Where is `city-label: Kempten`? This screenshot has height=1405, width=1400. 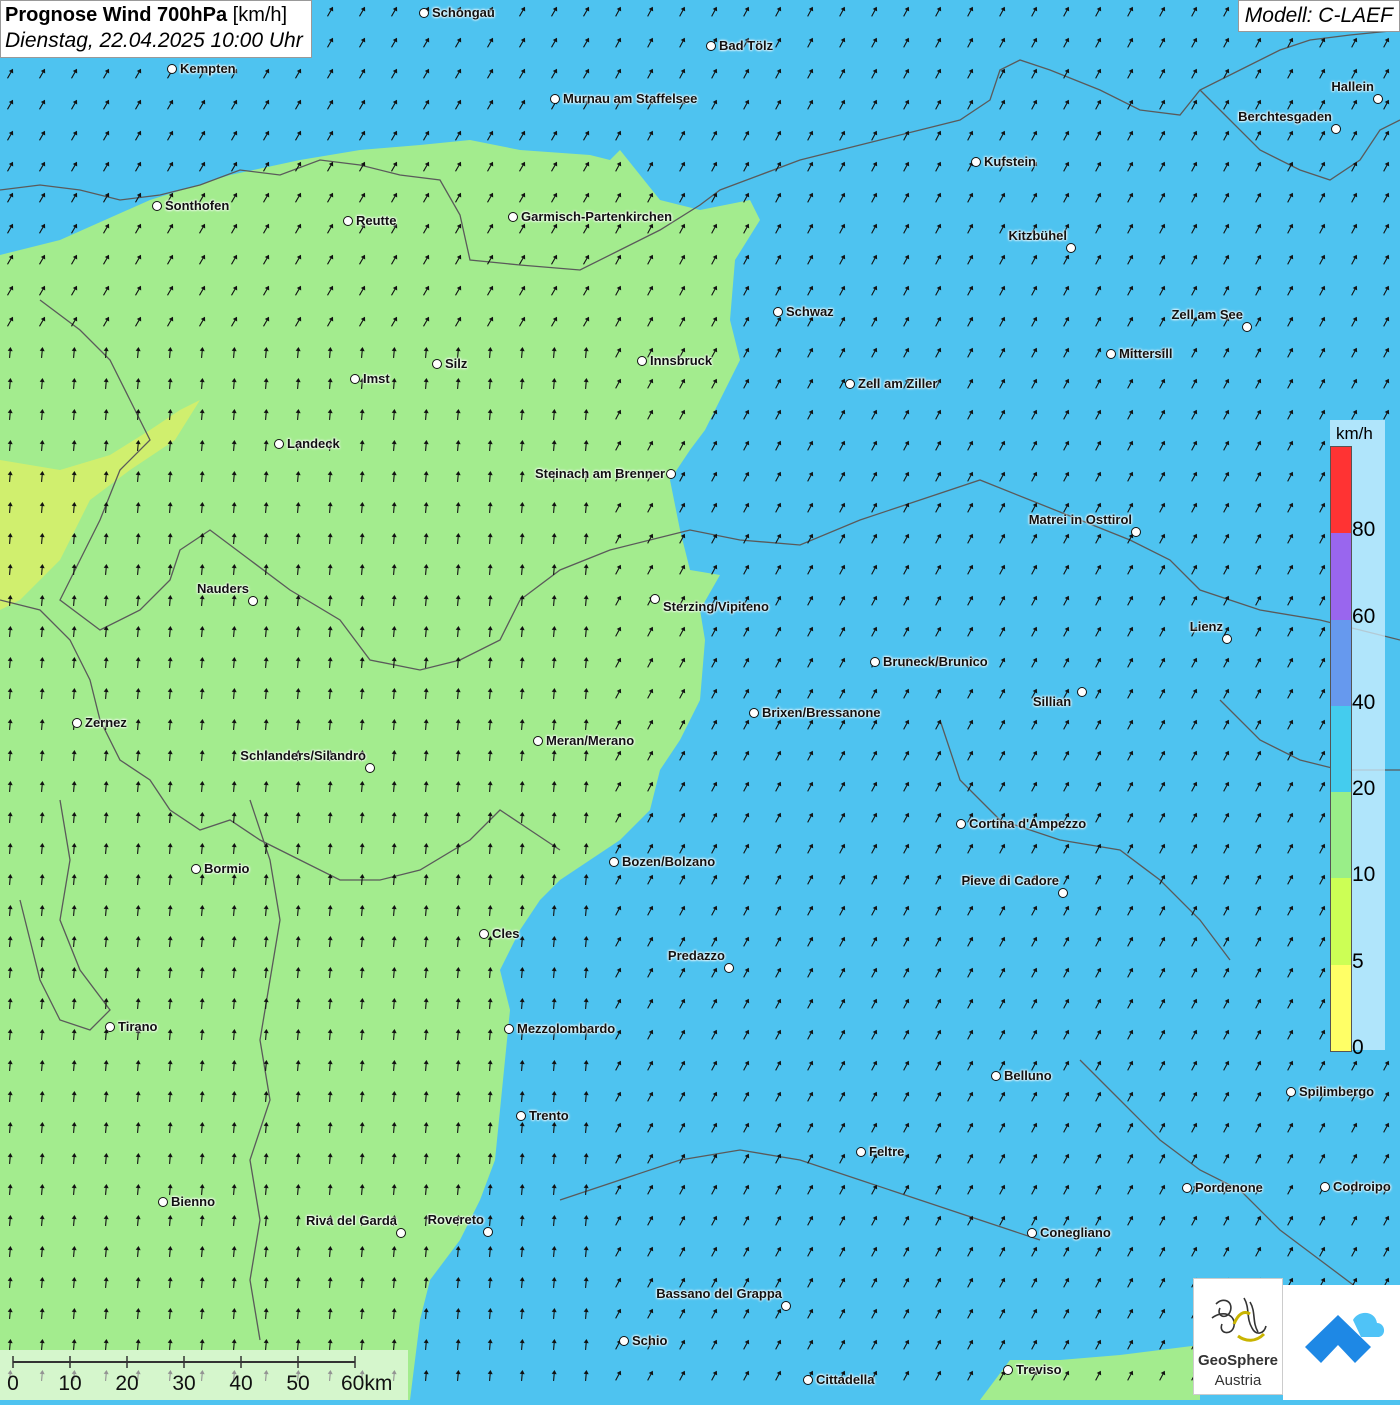
city-label: Kempten is located at coordinates (208, 68).